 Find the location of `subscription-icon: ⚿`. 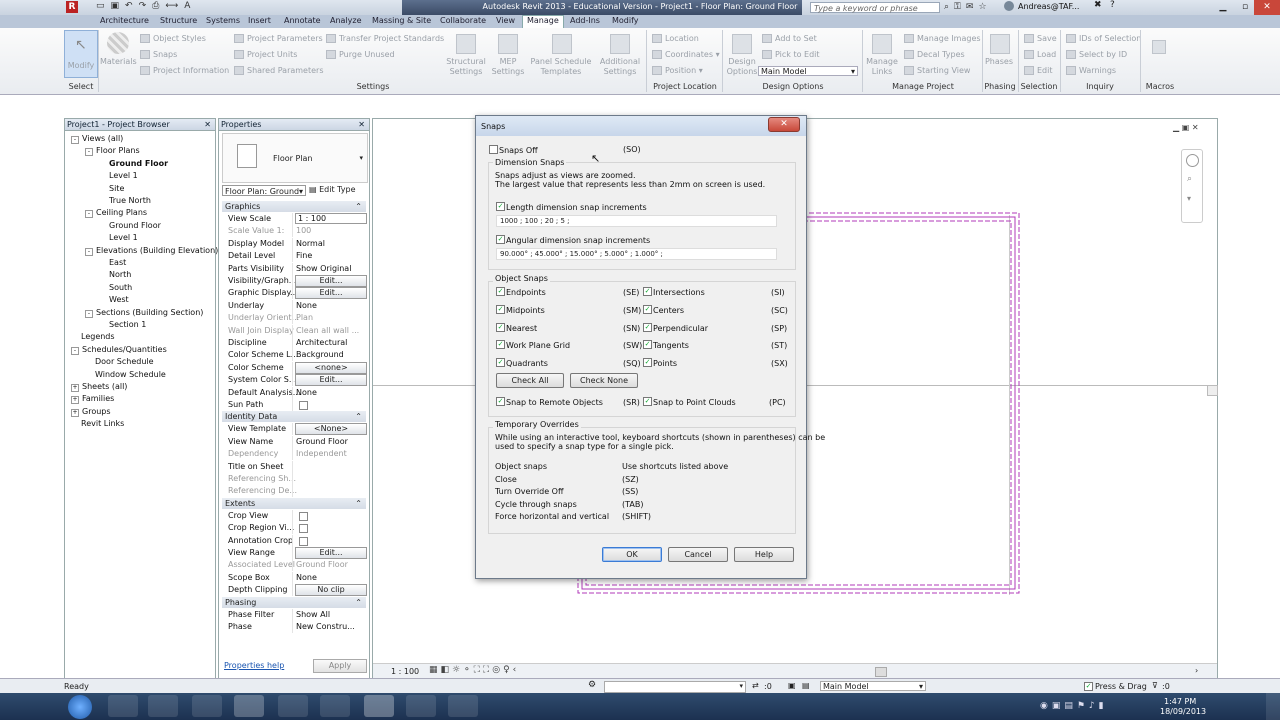

subscription-icon: ⚿ is located at coordinates (957, 7).